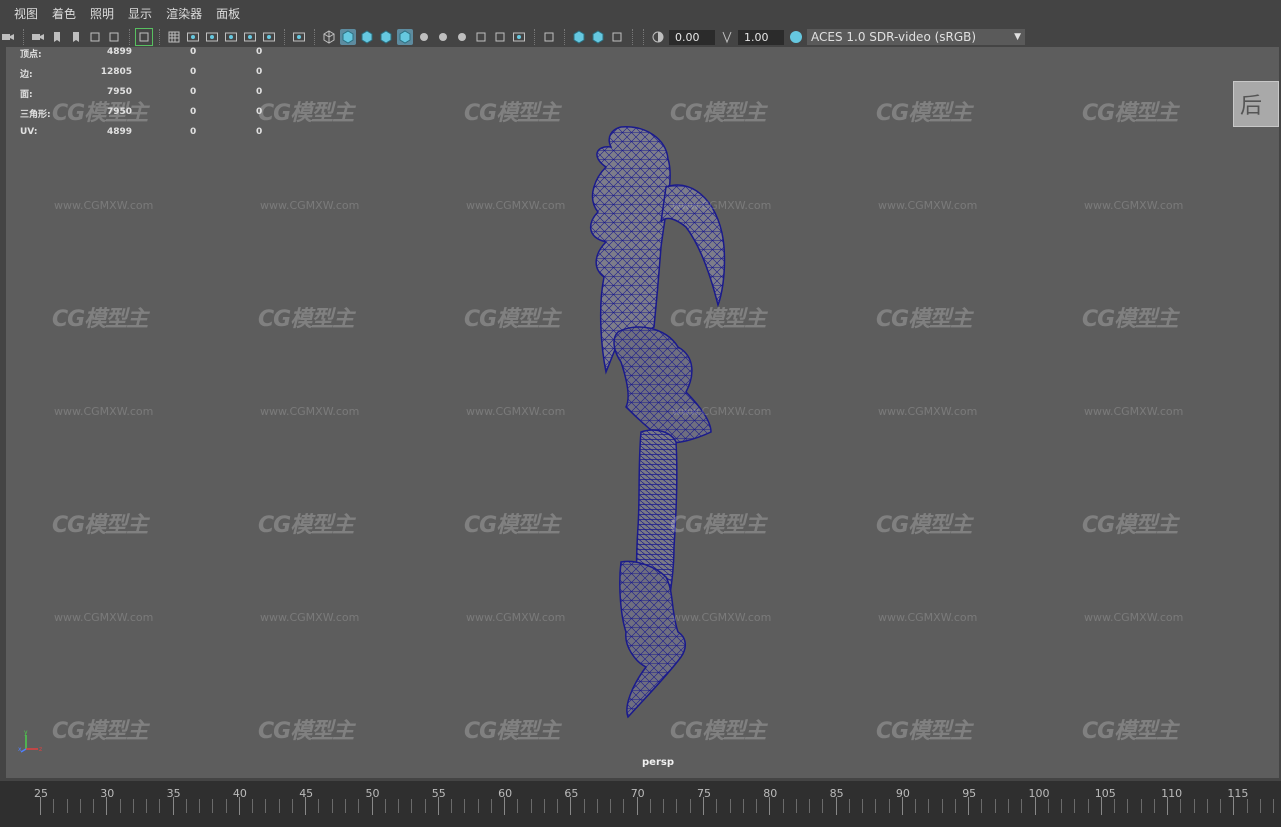 The image size is (1281, 827). Describe the element at coordinates (144, 37) in the screenshot. I see `grease-pencil-icon` at that location.